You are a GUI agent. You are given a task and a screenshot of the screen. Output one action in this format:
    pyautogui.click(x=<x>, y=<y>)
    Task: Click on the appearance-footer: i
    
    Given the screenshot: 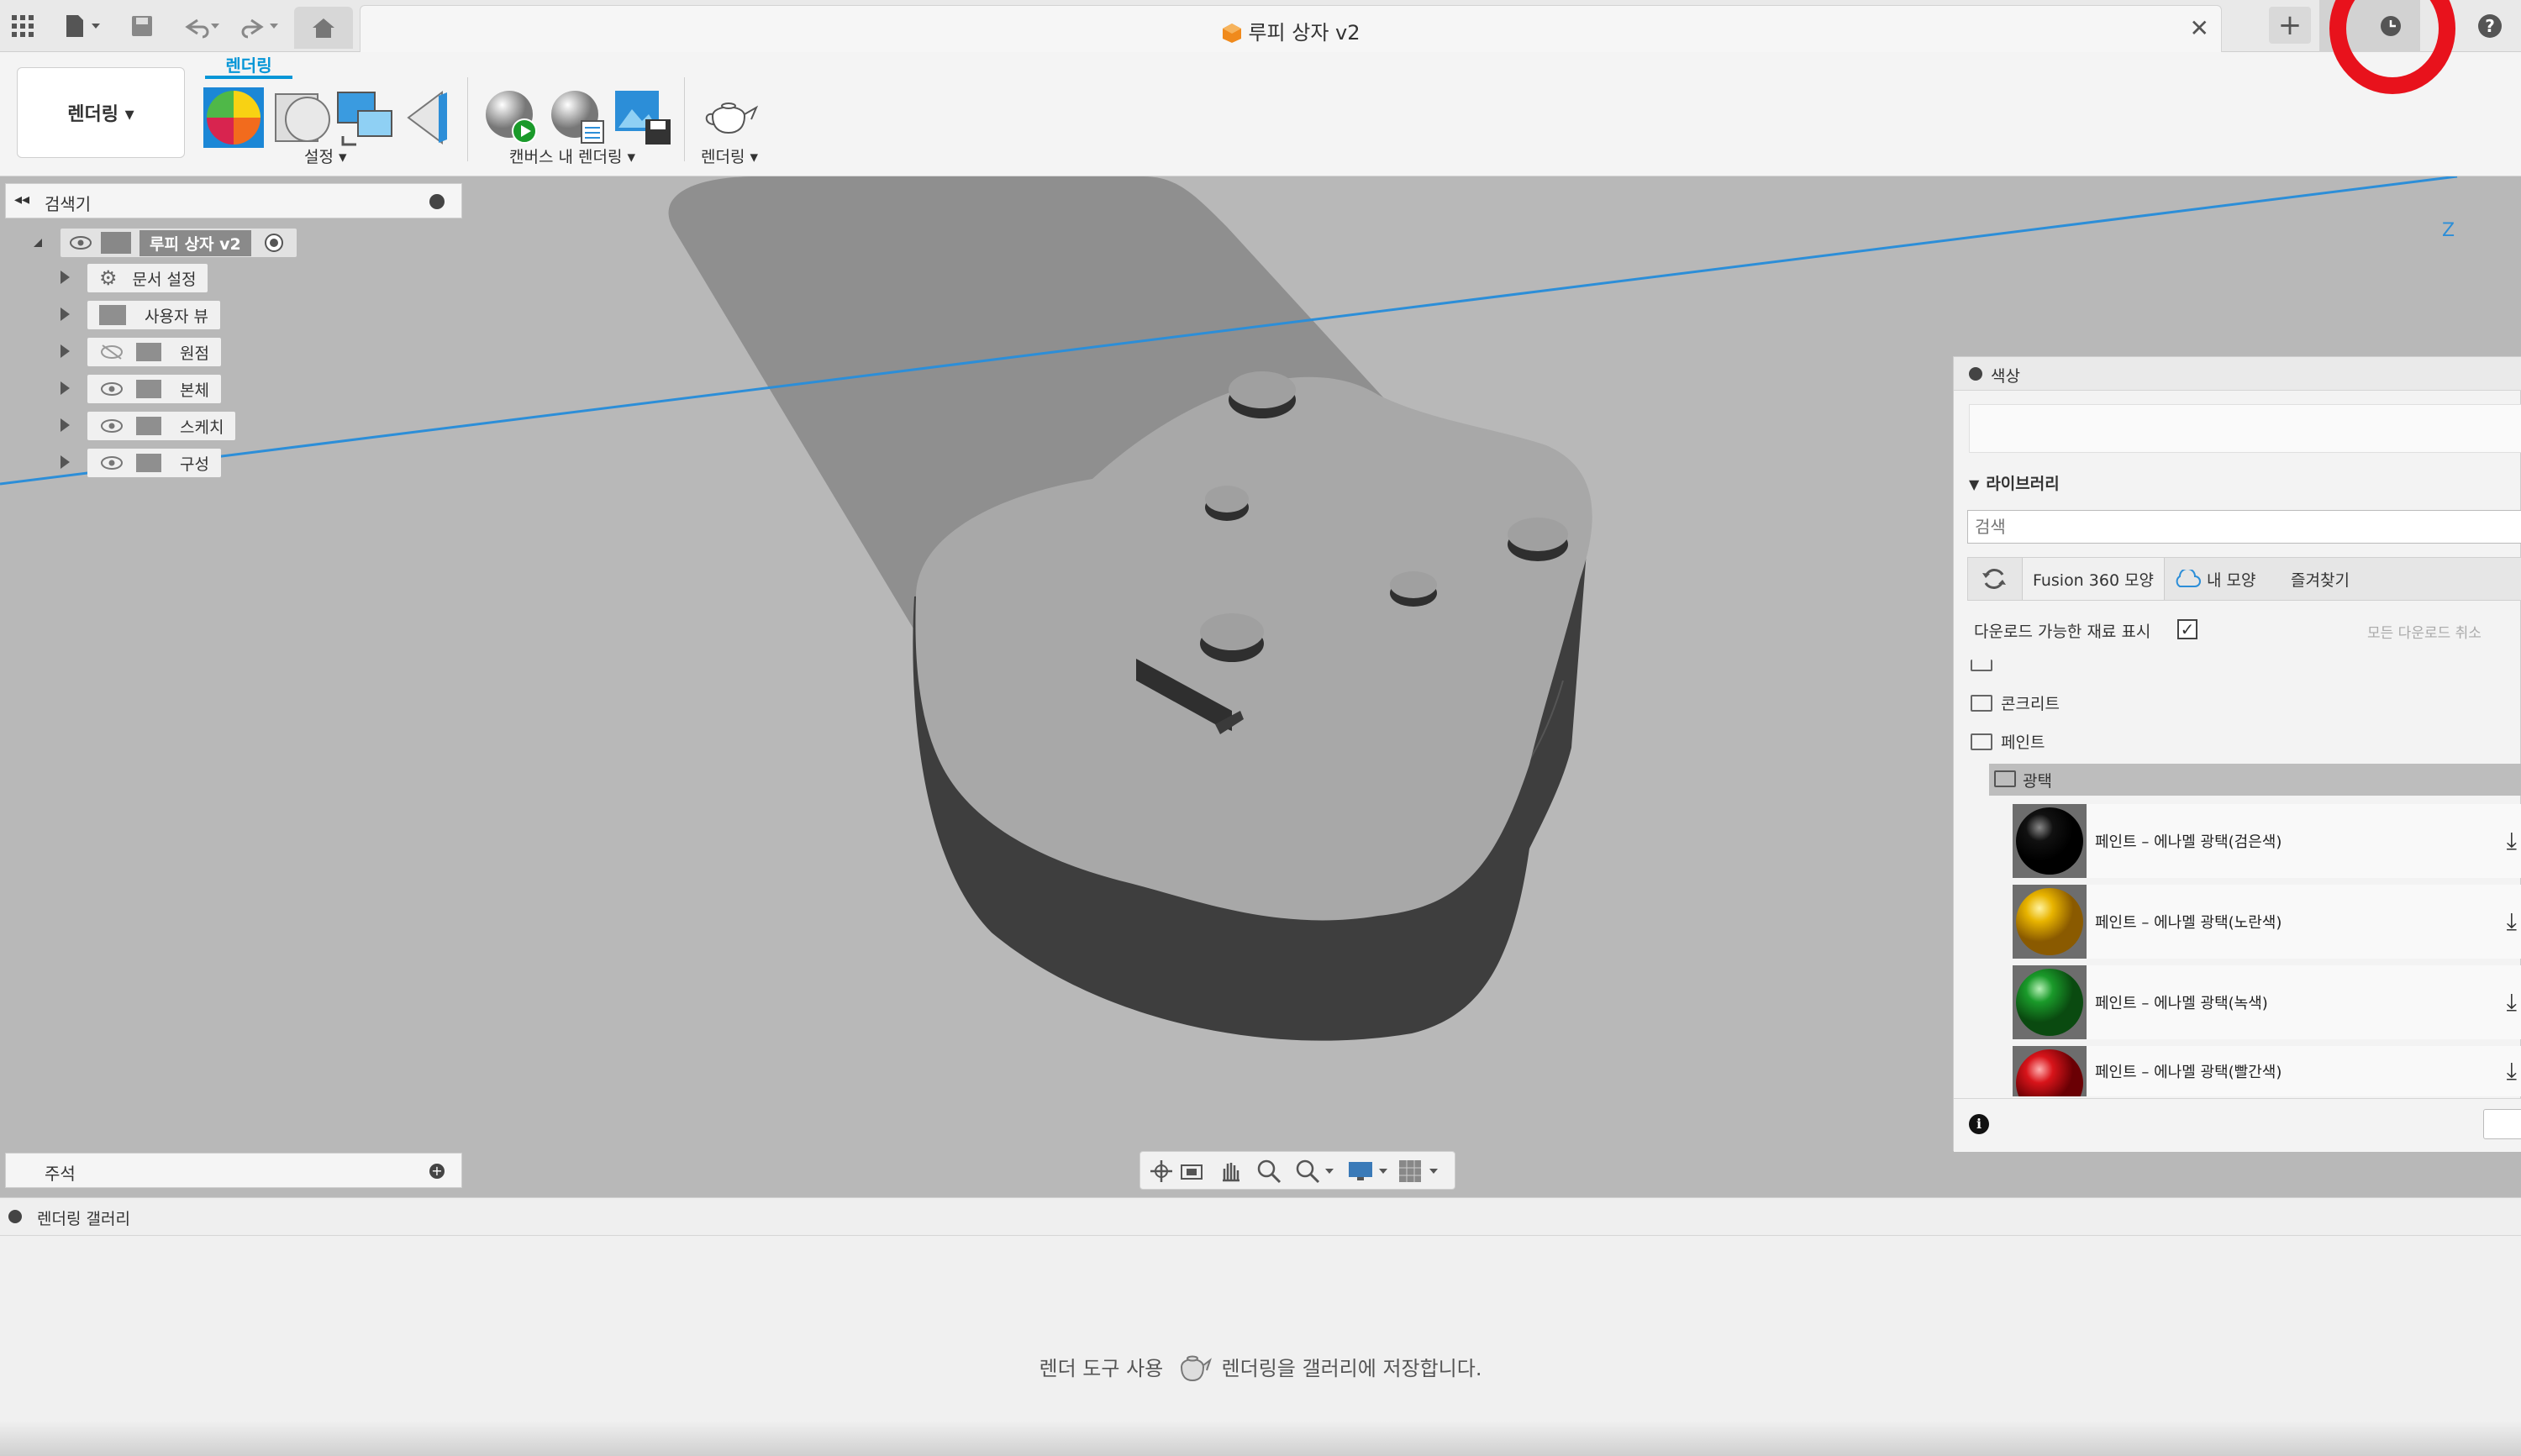 What is the action you would take?
    pyautogui.click(x=2237, y=1125)
    